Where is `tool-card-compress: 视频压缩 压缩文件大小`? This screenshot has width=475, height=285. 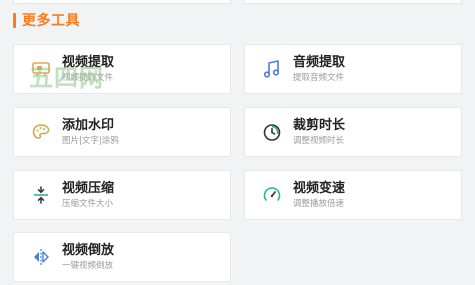 tool-card-compress: 视频压缩 压缩文件大小 is located at coordinates (122, 195).